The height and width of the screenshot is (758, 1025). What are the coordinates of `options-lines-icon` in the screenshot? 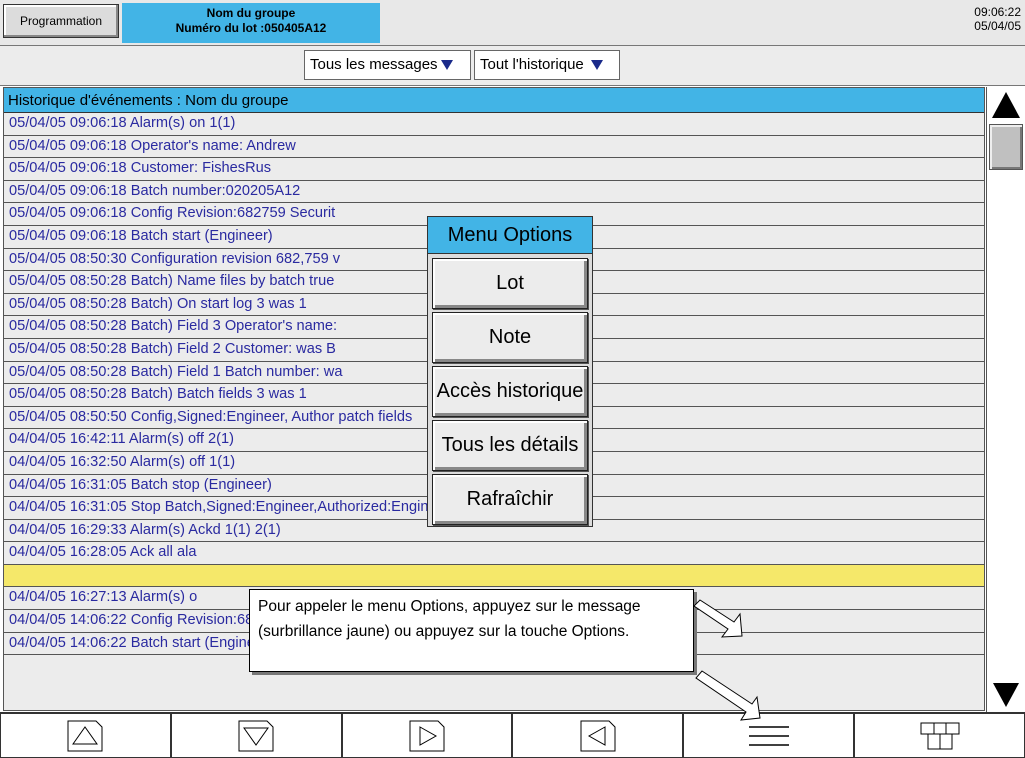 It's located at (768, 735).